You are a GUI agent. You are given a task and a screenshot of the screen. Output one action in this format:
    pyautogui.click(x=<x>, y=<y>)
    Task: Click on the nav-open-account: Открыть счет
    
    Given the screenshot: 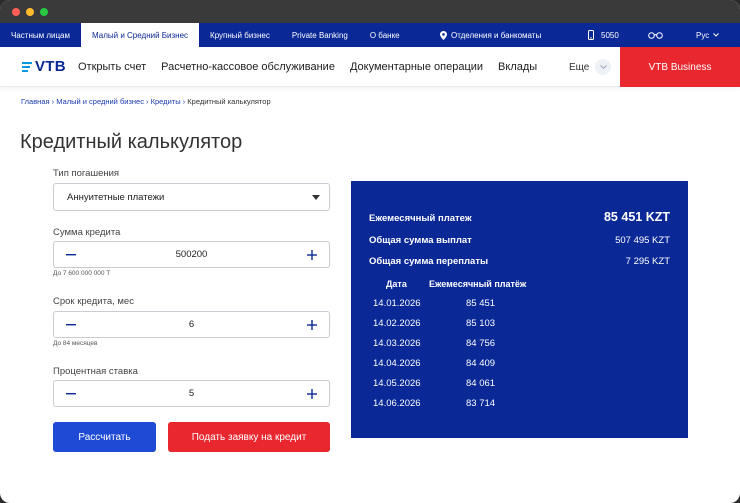 What is the action you would take?
    pyautogui.click(x=112, y=67)
    